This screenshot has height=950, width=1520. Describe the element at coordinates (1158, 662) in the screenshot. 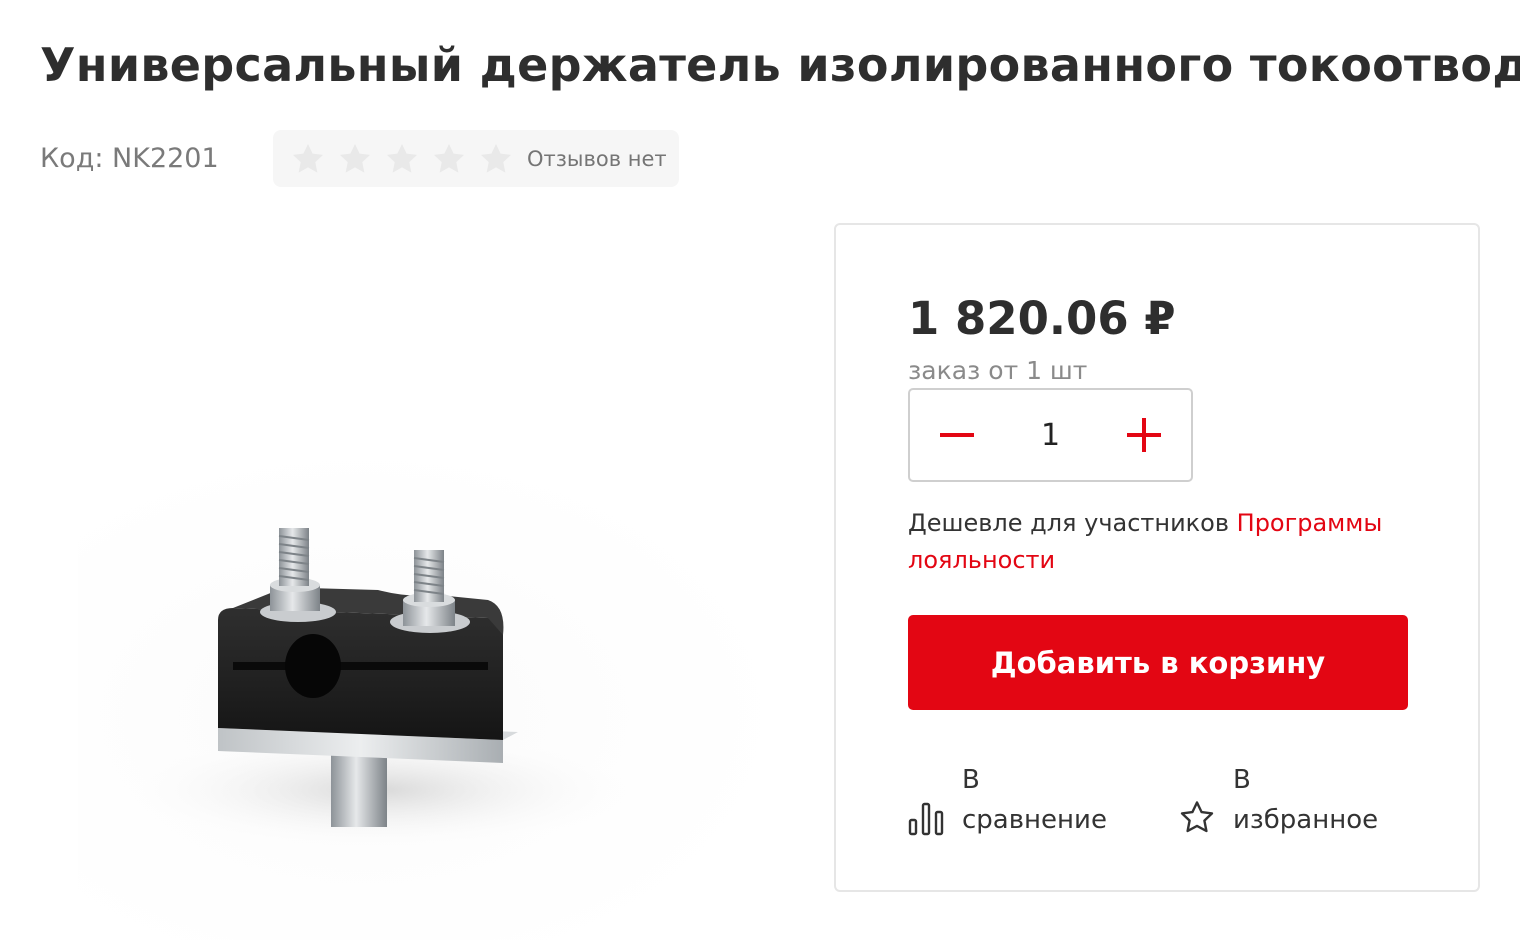

I see `add-to-cart-button: Добавить в корзину` at that location.